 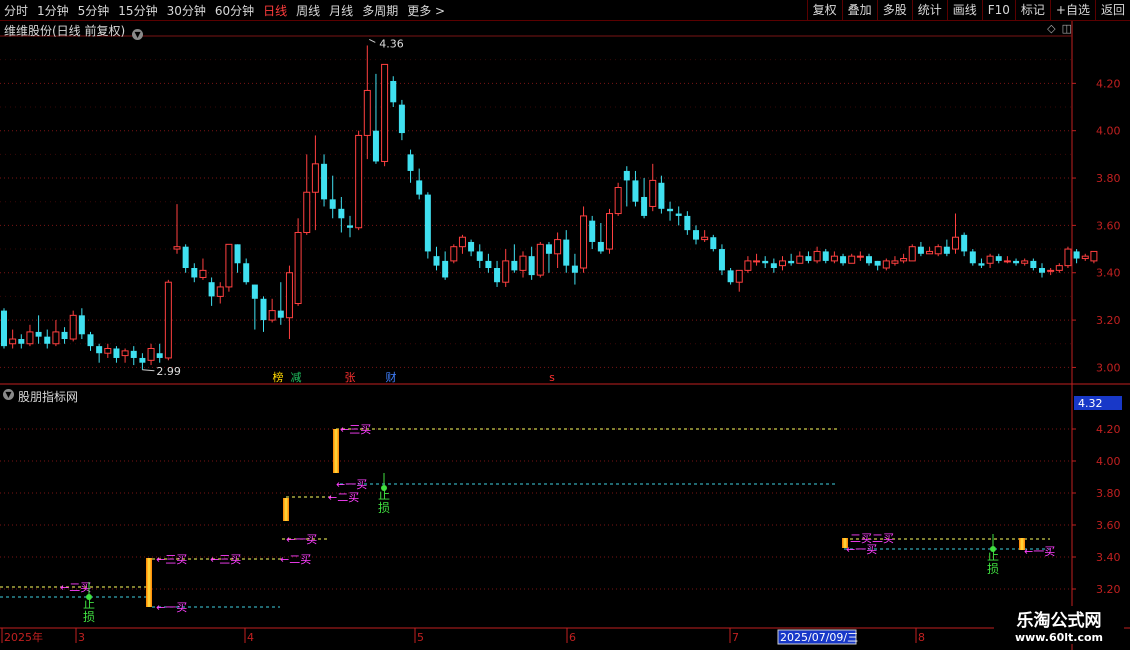 What do you see at coordinates (1032, 10) in the screenshot?
I see `toolbar-button: 标记` at bounding box center [1032, 10].